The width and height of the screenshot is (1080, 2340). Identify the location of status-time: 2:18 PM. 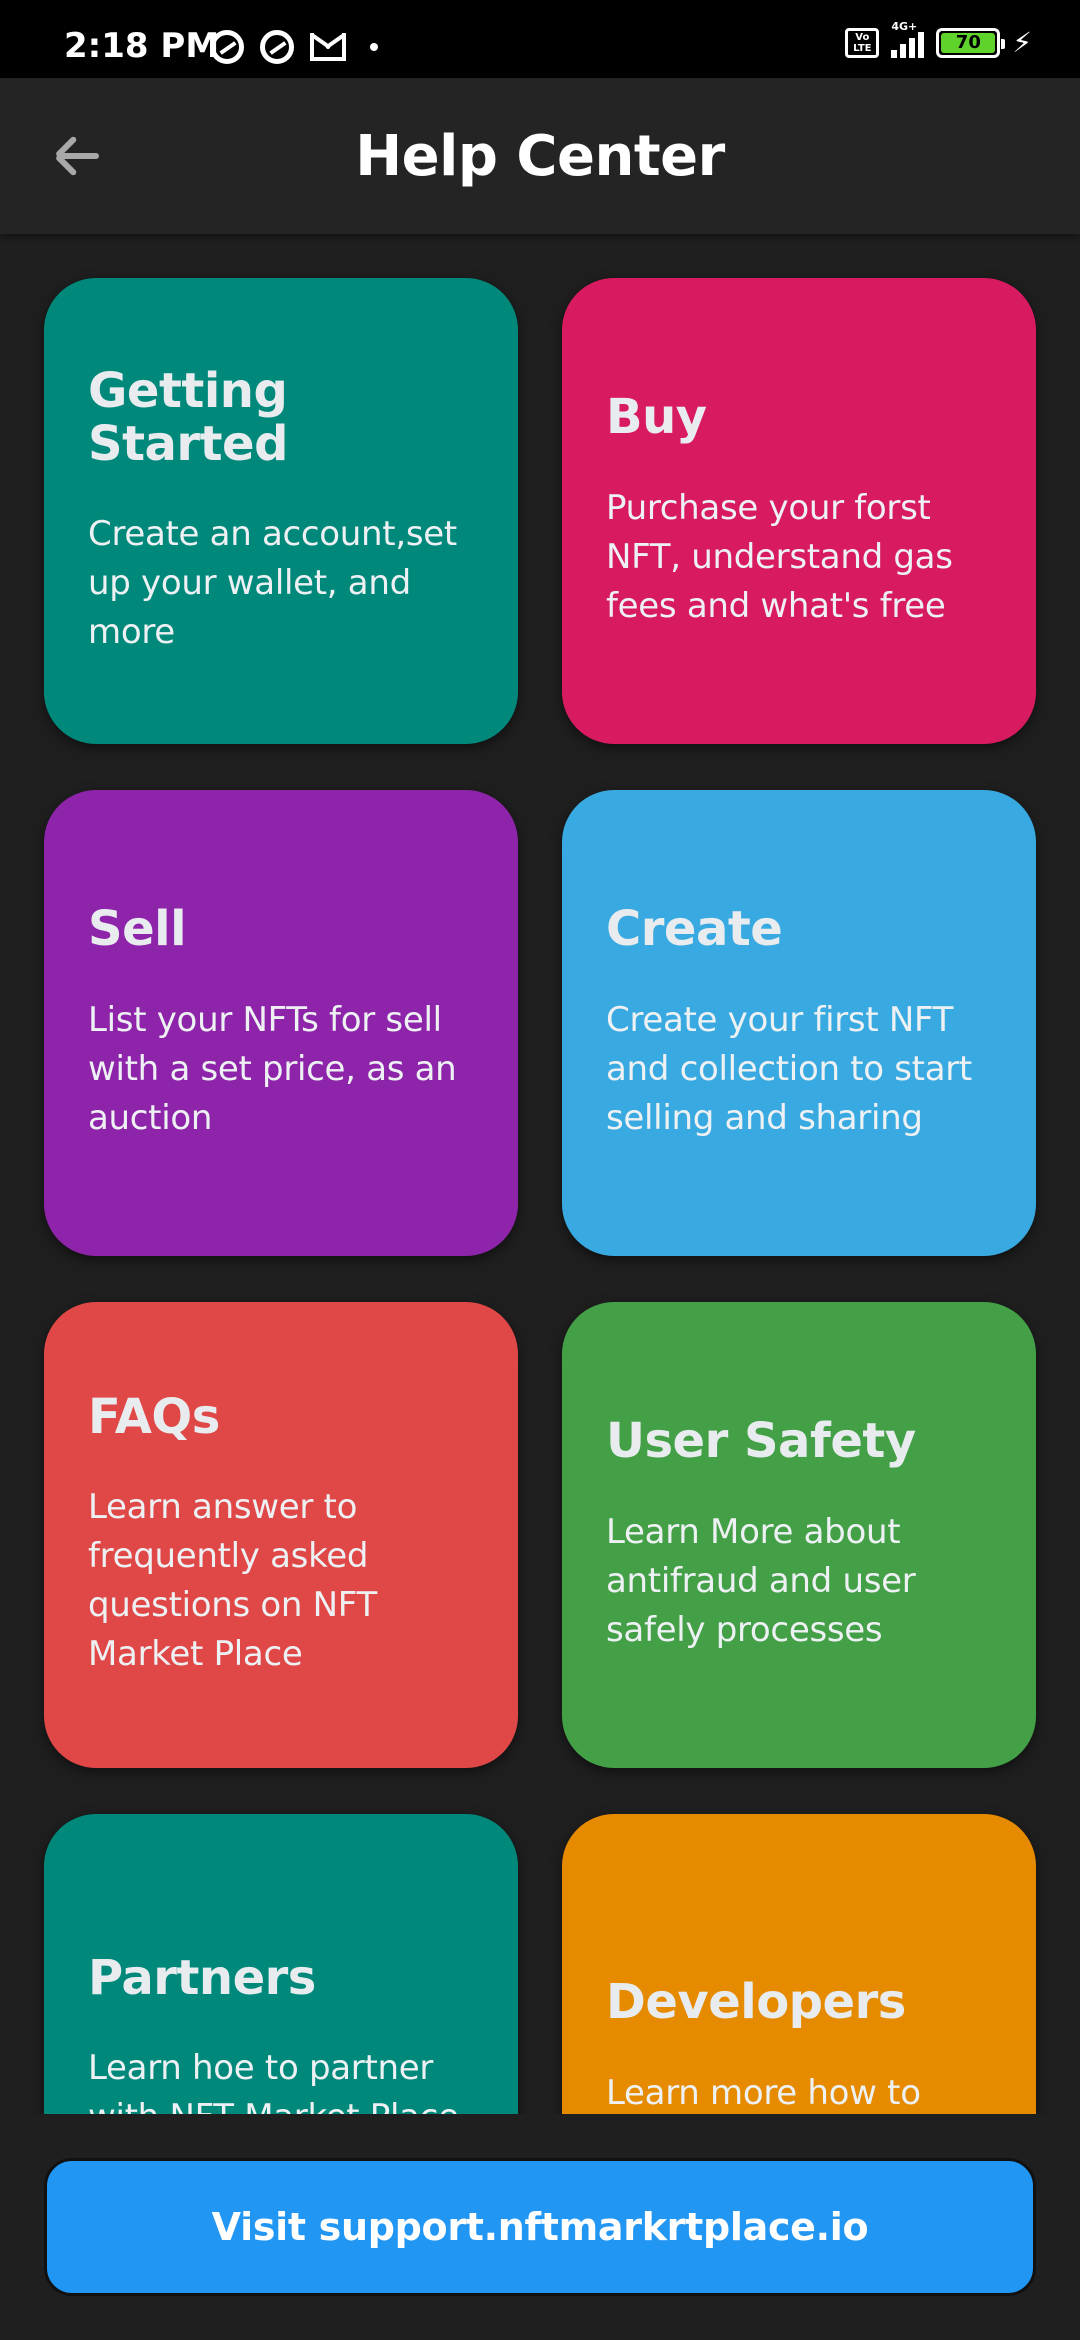
(142, 46).